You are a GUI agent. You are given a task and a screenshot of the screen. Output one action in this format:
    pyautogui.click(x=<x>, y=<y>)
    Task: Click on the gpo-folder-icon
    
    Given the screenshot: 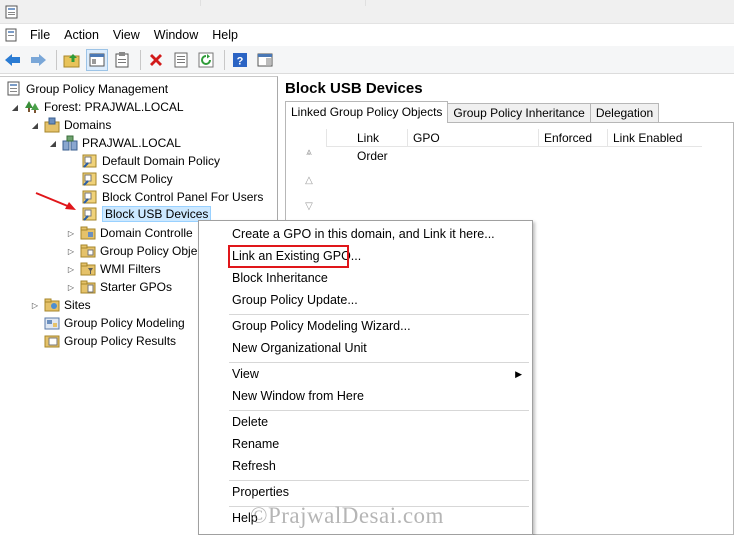 What is the action you would take?
    pyautogui.click(x=88, y=251)
    